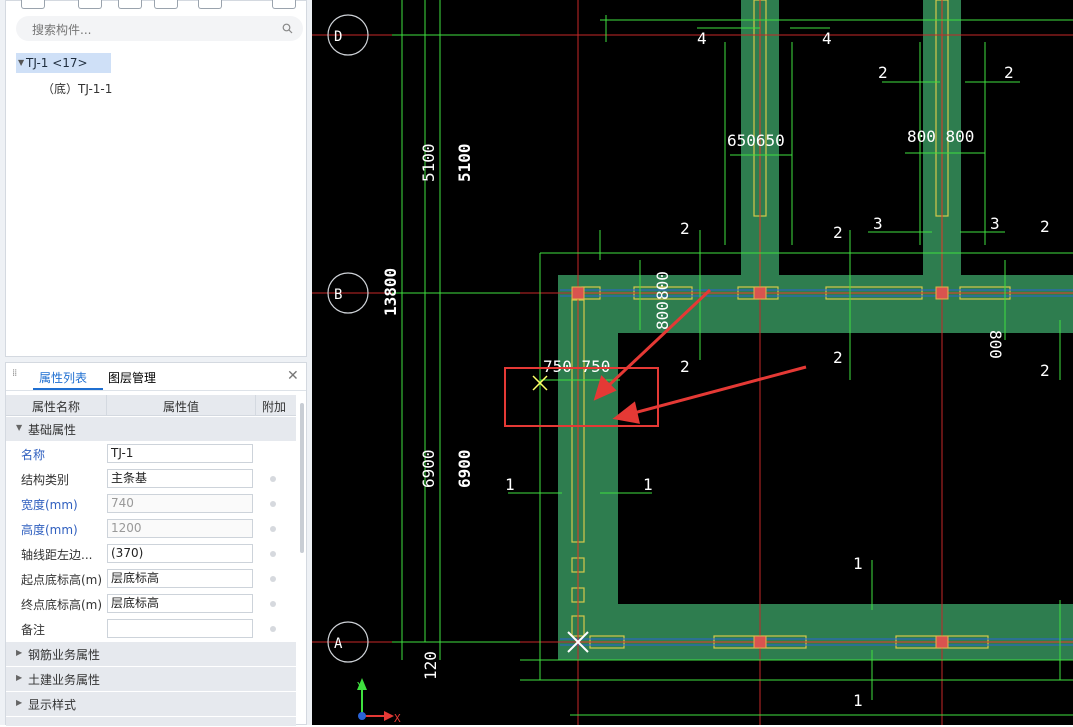 The width and height of the screenshot is (1073, 727). Describe the element at coordinates (338, 37) in the screenshot. I see `axis-label-d: D` at that location.